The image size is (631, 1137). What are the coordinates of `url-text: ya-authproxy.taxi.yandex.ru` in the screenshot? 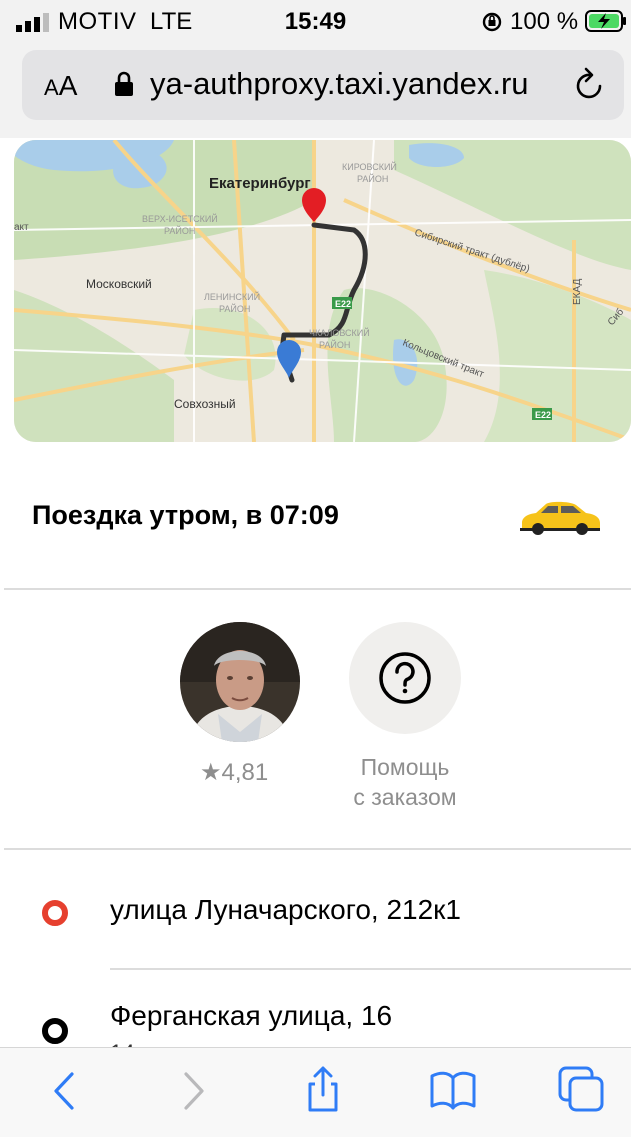 It's located at (351, 84).